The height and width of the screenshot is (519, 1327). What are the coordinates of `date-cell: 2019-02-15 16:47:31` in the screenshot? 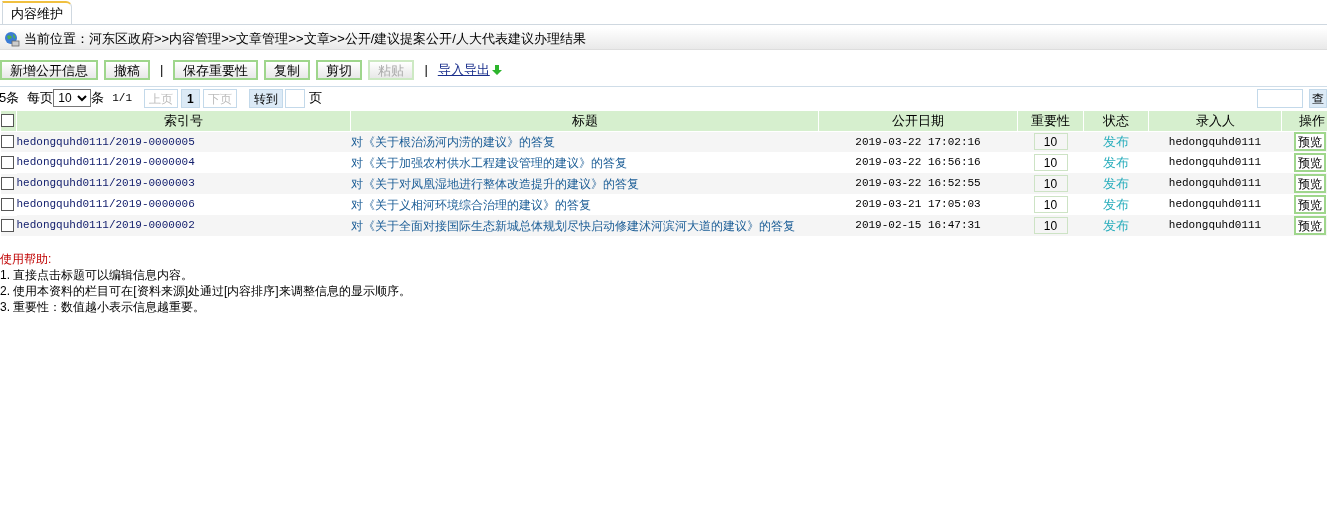 It's located at (918, 225).